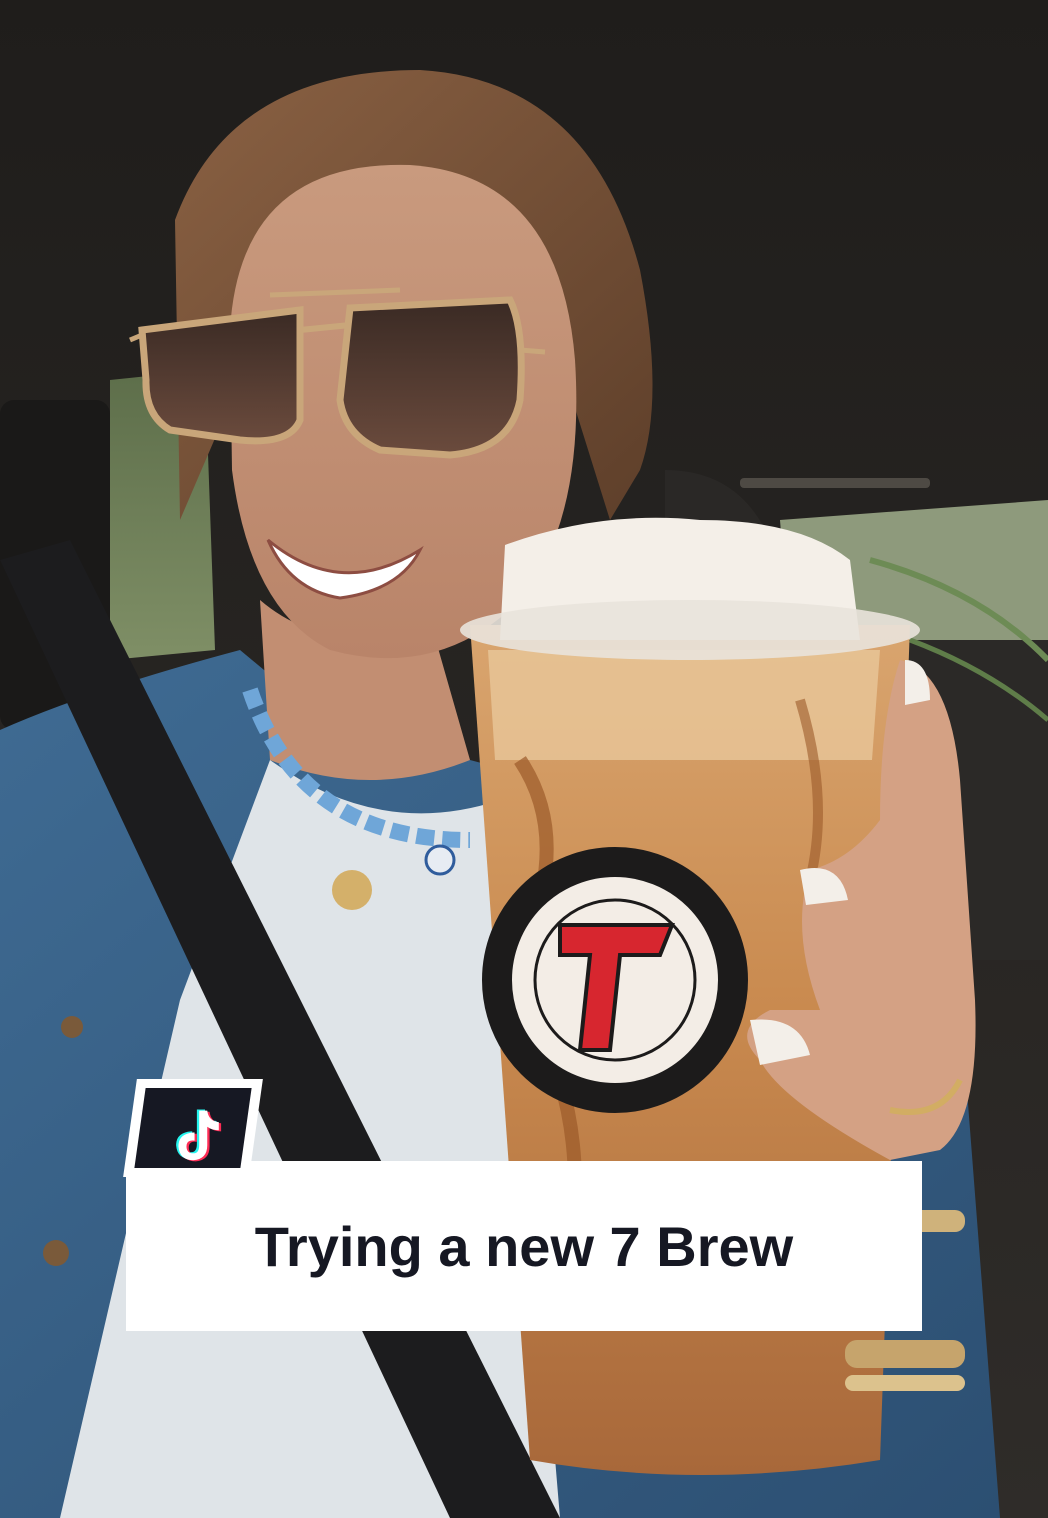 The image size is (1048, 1518). I want to click on caption-text: Trying a new 7 Brew, so click(524, 1246).